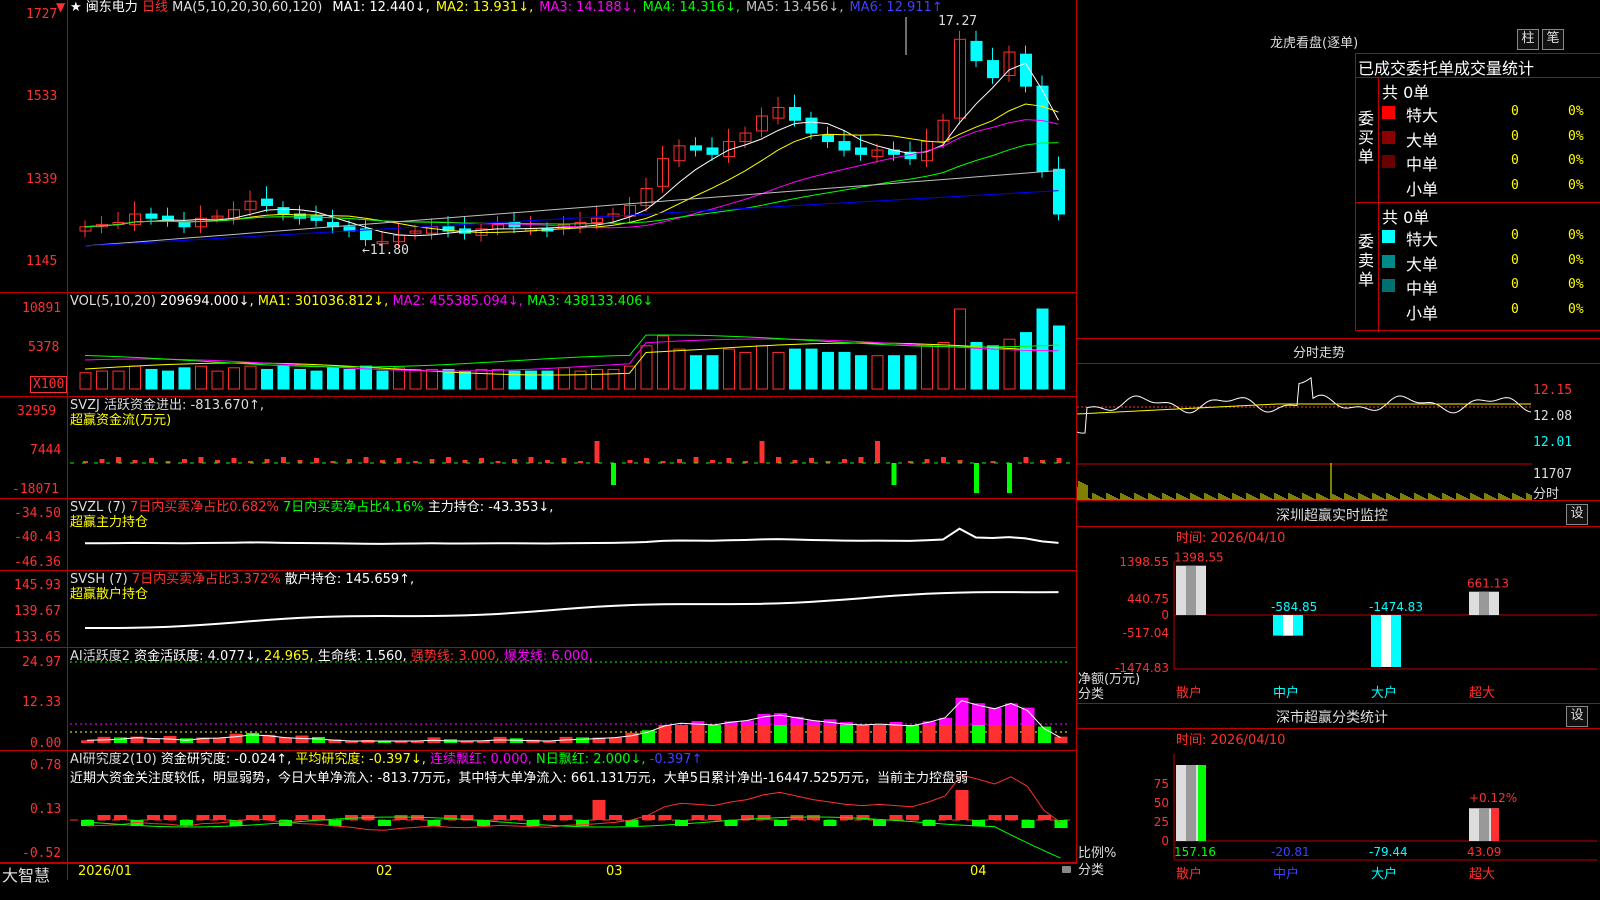  I want to click on intraday-panel: 分时走势 12.15 12.08 12.01 11707 分时, so click(1338, 420).